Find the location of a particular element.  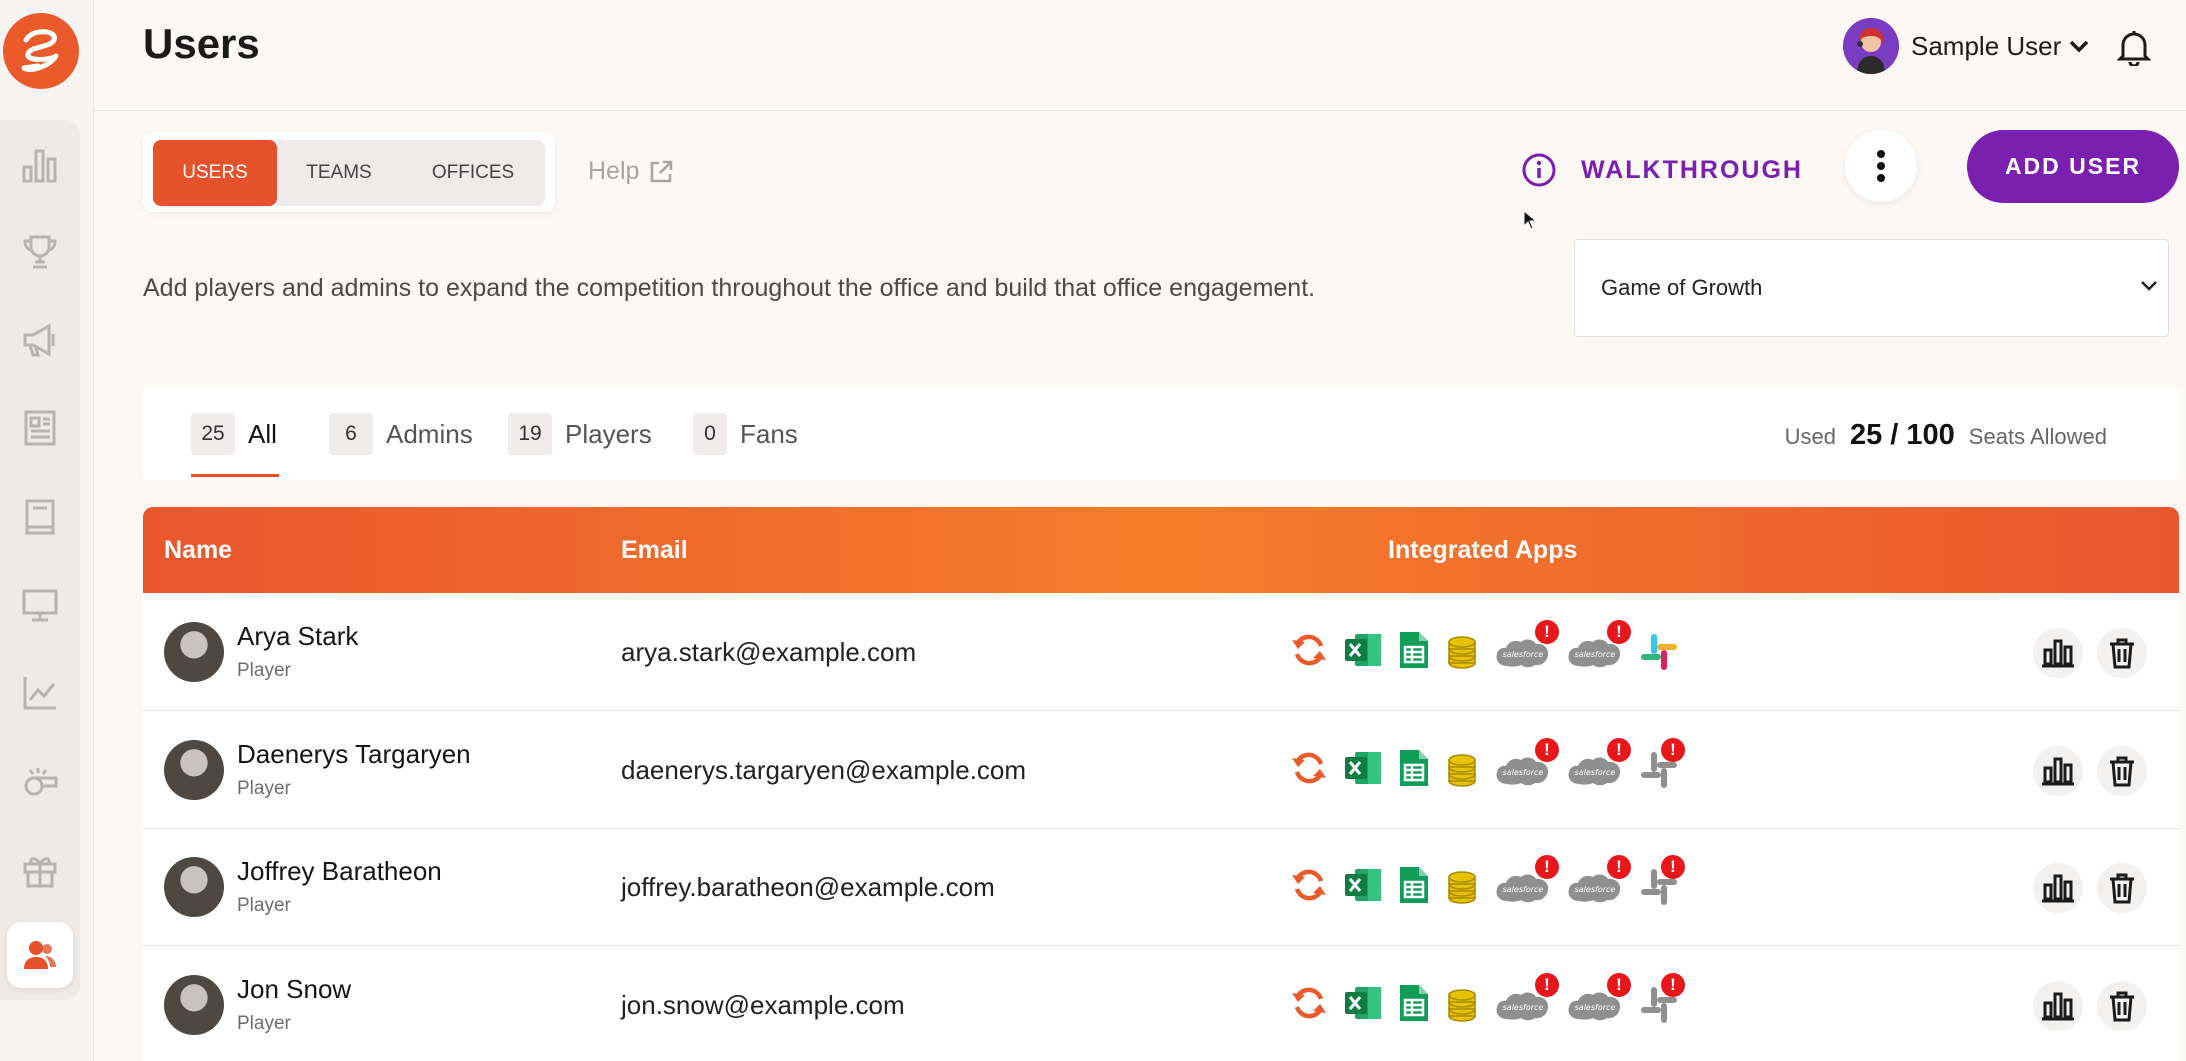

filter-fans: 0 Fans is located at coordinates (745, 434).